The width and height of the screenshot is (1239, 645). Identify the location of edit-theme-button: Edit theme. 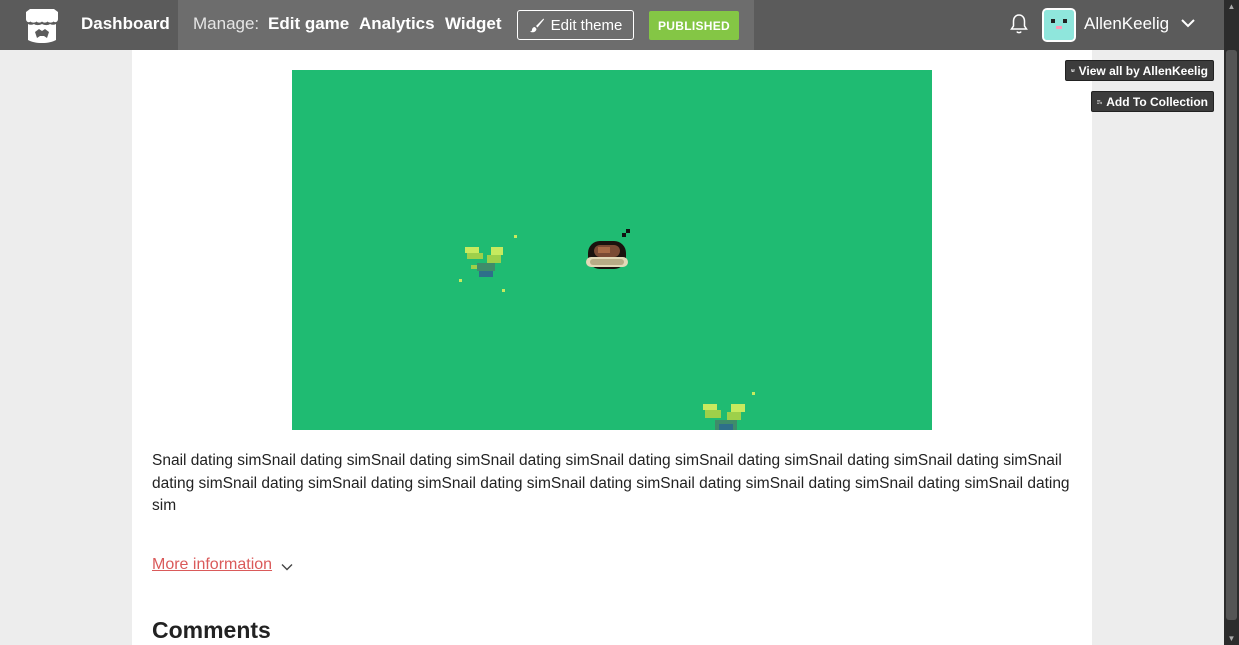
(575, 25).